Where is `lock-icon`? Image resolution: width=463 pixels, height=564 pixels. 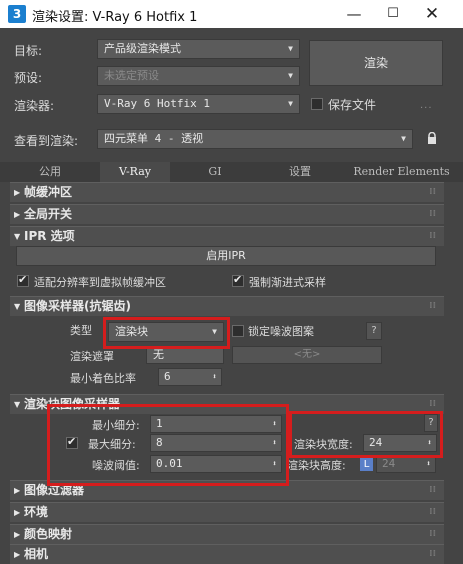 lock-icon is located at coordinates (432, 138).